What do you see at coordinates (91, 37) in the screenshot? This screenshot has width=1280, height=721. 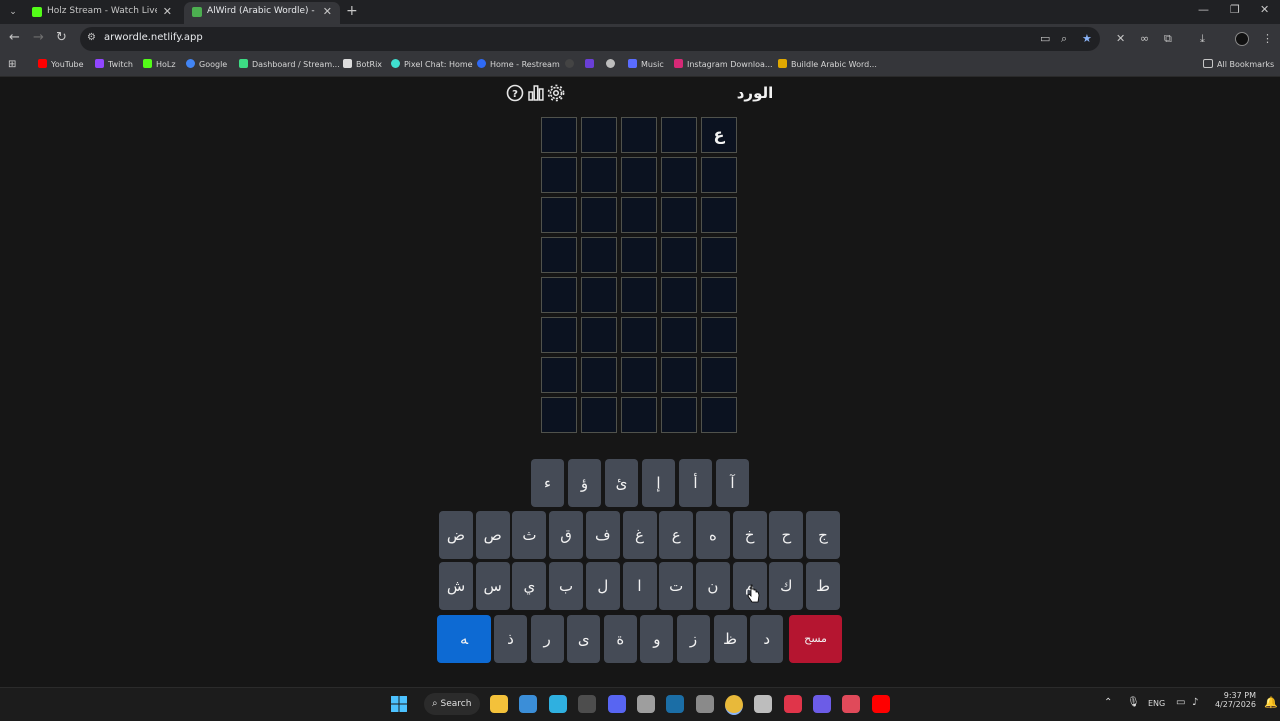 I see `site-info-icon: ⚙` at bounding box center [91, 37].